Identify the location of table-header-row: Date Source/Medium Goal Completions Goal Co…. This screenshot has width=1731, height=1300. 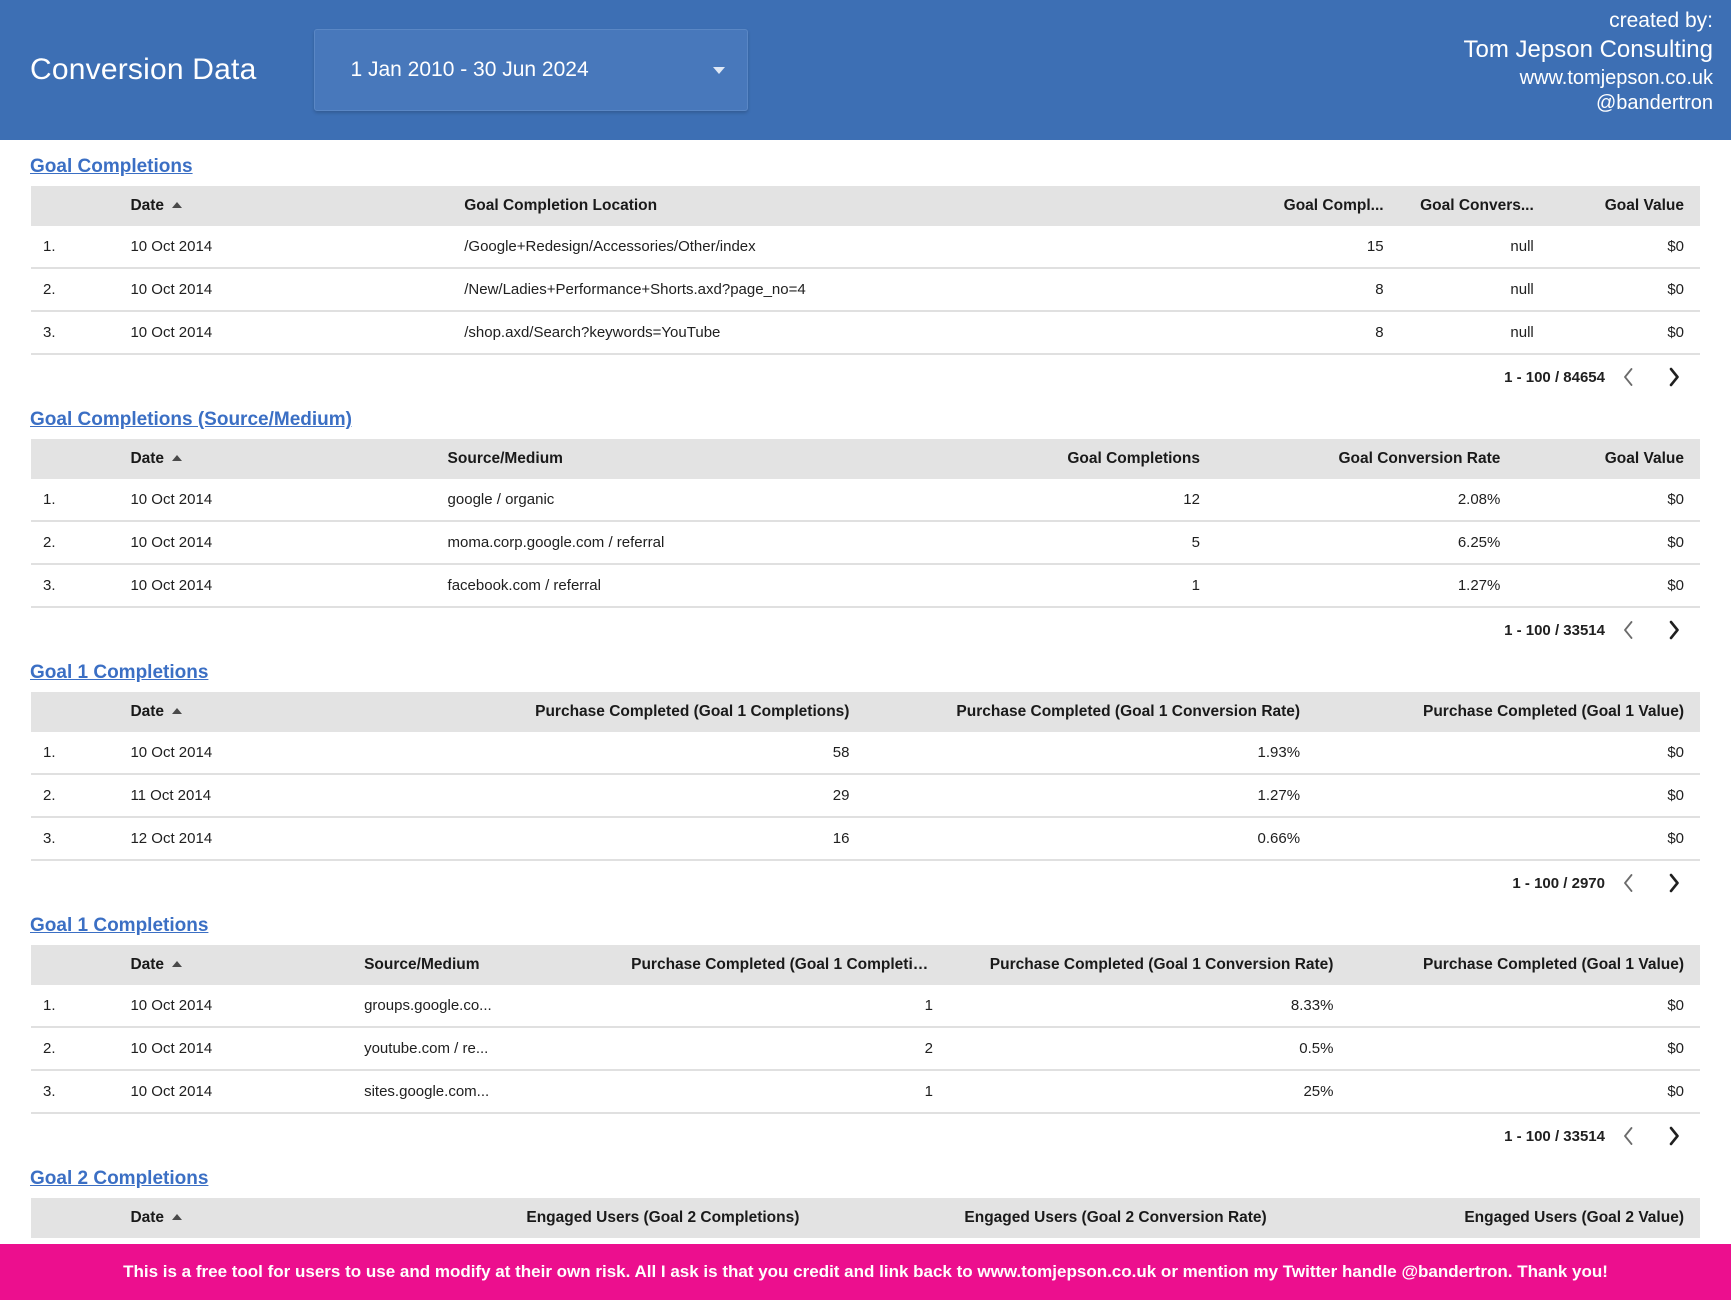
(865, 459).